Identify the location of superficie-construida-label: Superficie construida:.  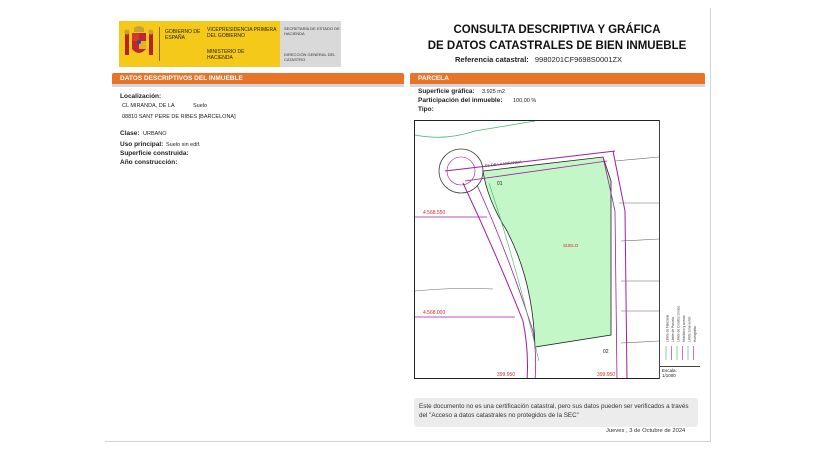
(154, 153).